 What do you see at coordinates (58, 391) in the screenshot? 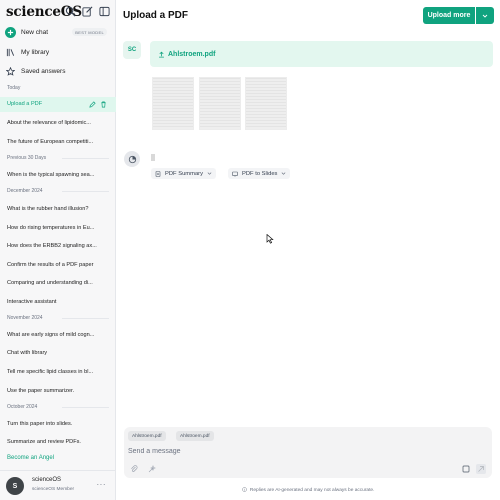
I see `history-item: Use the paper summarizer.` at bounding box center [58, 391].